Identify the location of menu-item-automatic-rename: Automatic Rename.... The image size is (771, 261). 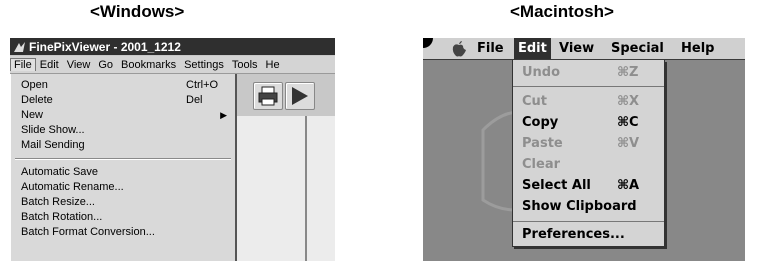
(125, 187).